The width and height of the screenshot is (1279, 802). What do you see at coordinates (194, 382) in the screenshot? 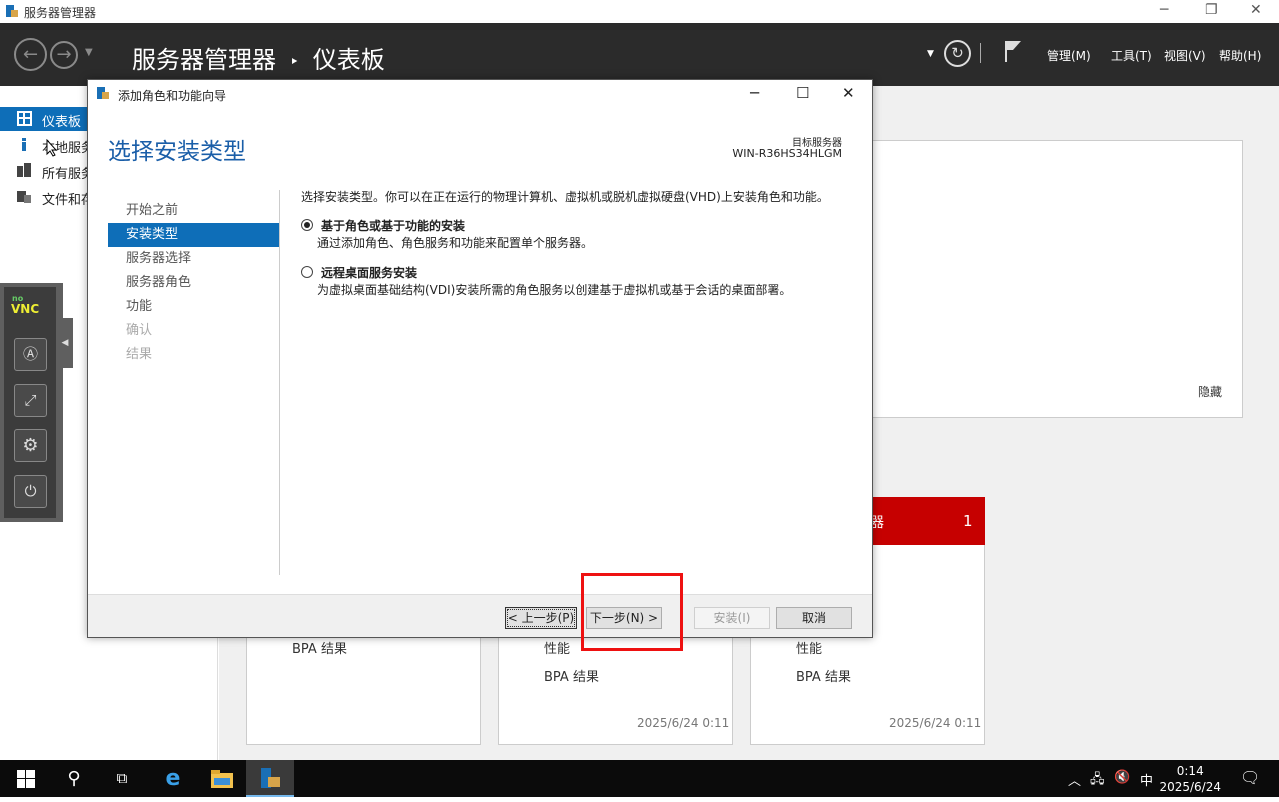
I see `wizard-steps: 开始之前 安装类型 服务器选择 服务器角色 功能 确认 结果` at bounding box center [194, 382].